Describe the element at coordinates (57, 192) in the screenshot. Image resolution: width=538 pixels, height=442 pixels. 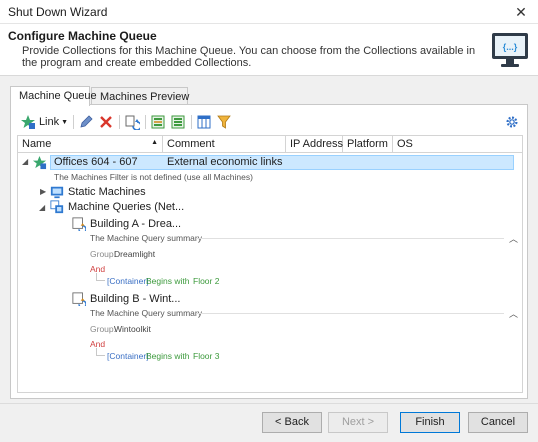
I see `static-machines-icon` at that location.